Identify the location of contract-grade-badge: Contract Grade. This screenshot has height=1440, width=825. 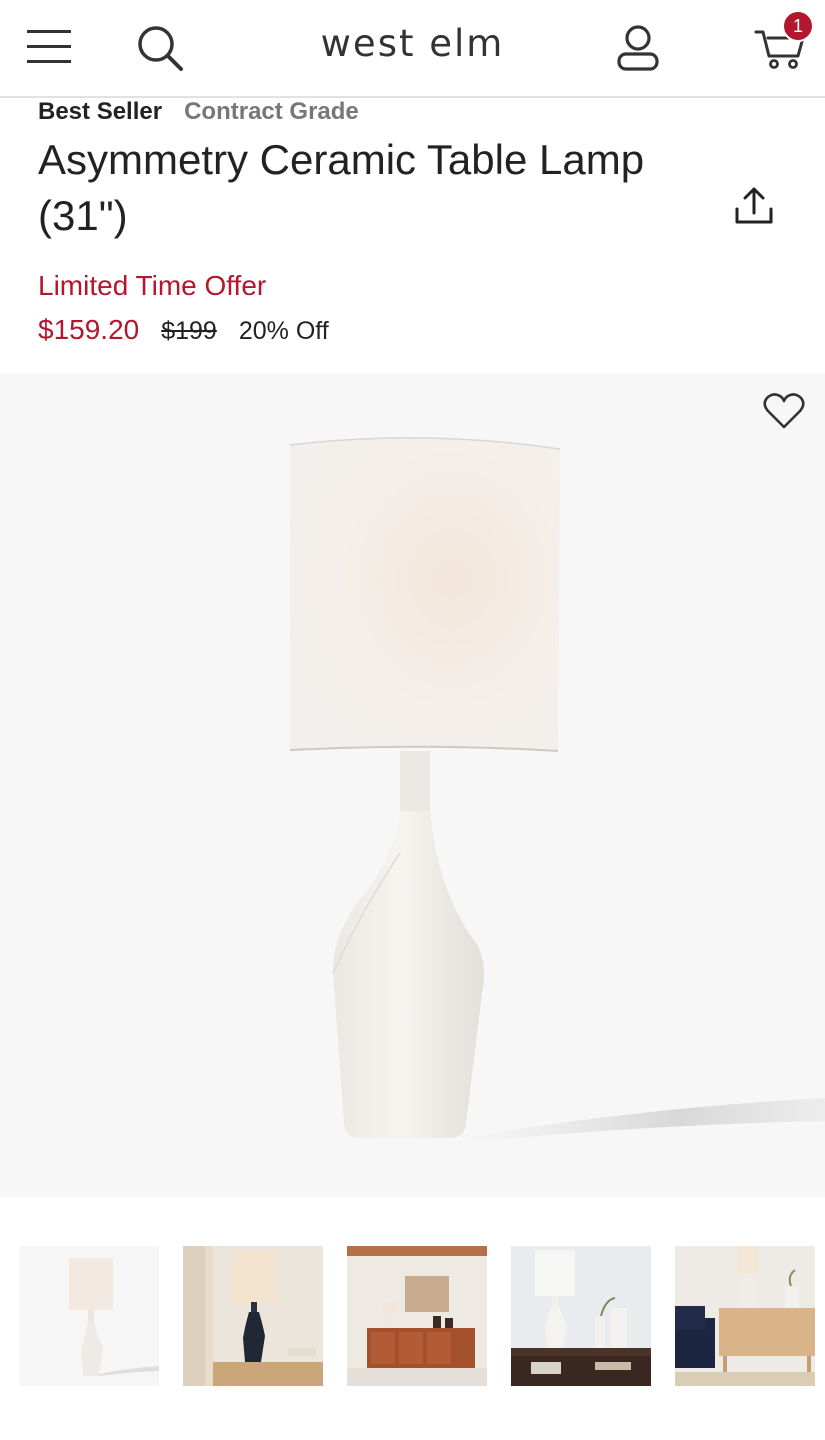
(271, 111).